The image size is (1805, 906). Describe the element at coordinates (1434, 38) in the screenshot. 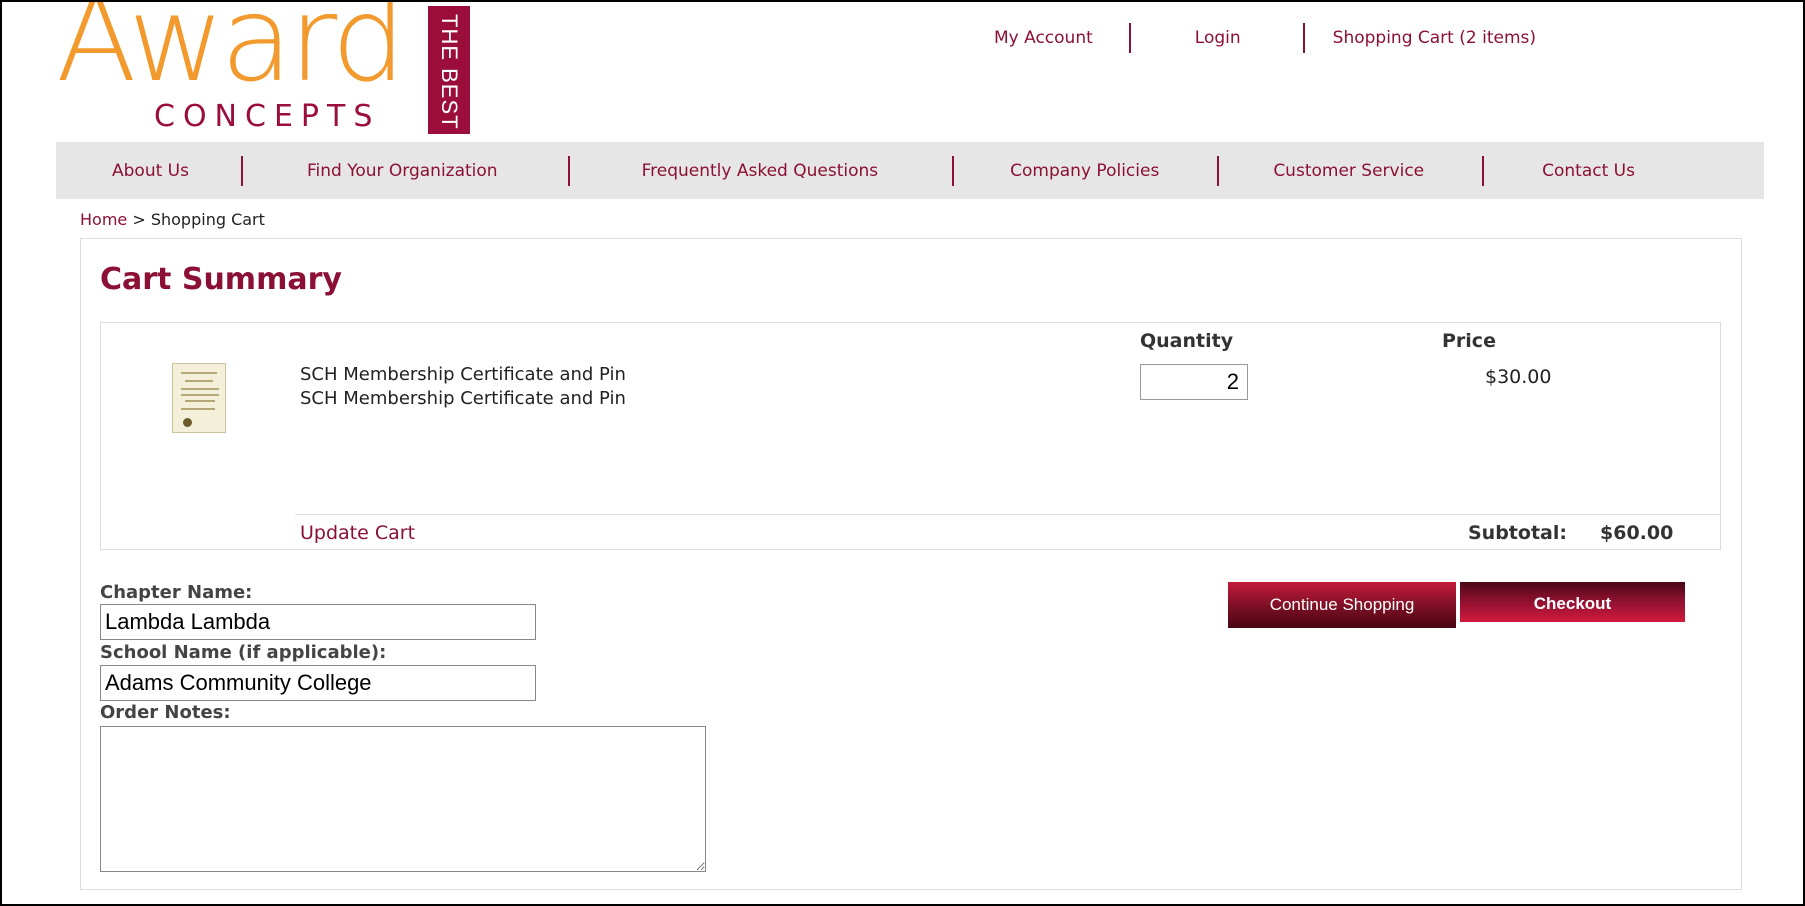

I see `shopping-cart-link: Shopping Cart (2 items)` at that location.